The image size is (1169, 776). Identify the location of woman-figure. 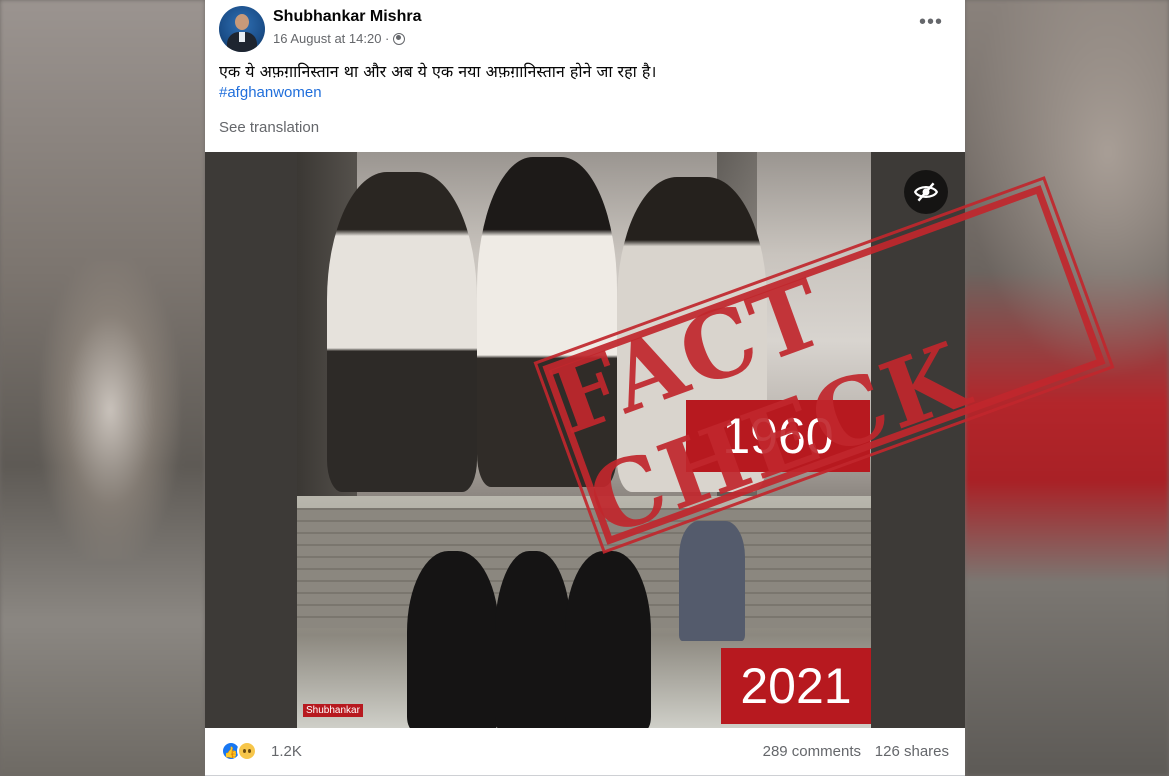
(402, 332).